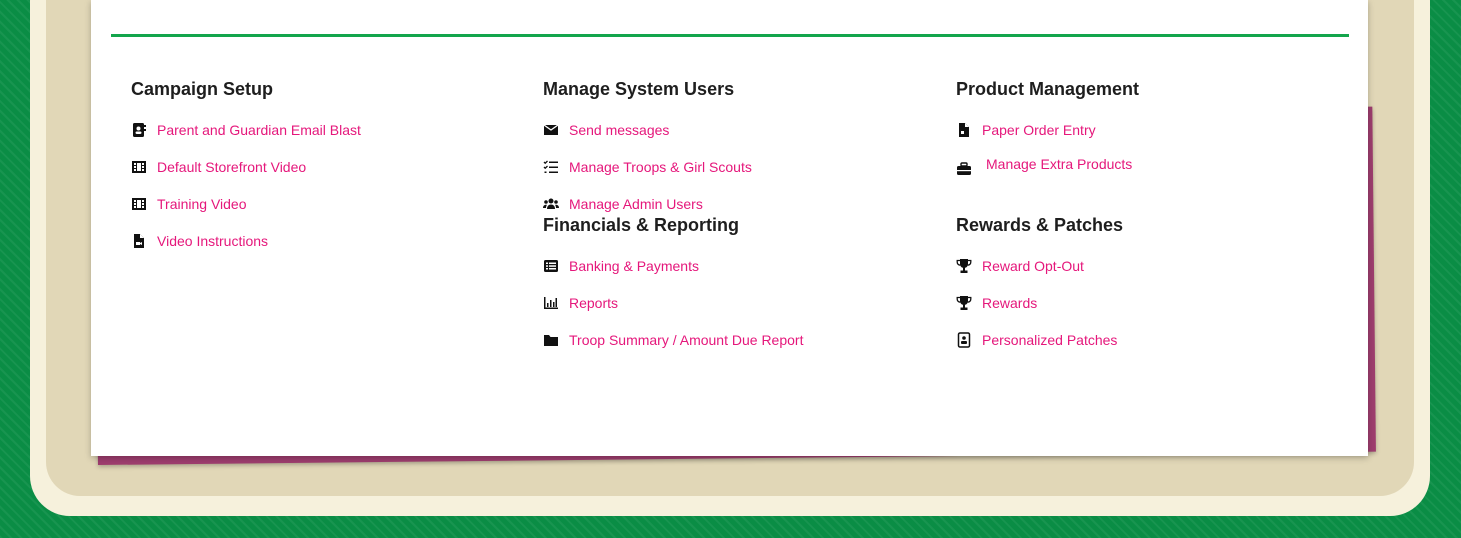 This screenshot has width=1461, height=538. I want to click on link-label: Paper Order Entry, so click(1039, 130).